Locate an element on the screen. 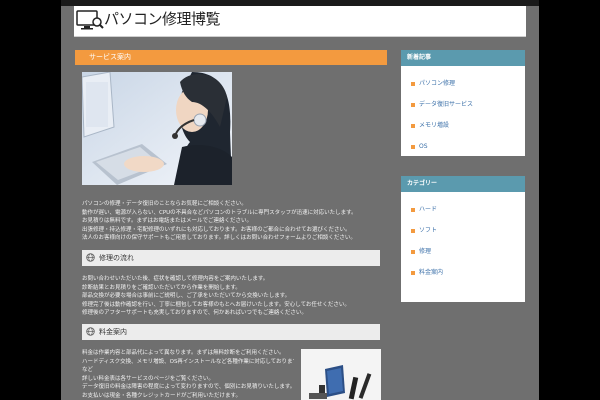  text-line: など is located at coordinates (88, 370).